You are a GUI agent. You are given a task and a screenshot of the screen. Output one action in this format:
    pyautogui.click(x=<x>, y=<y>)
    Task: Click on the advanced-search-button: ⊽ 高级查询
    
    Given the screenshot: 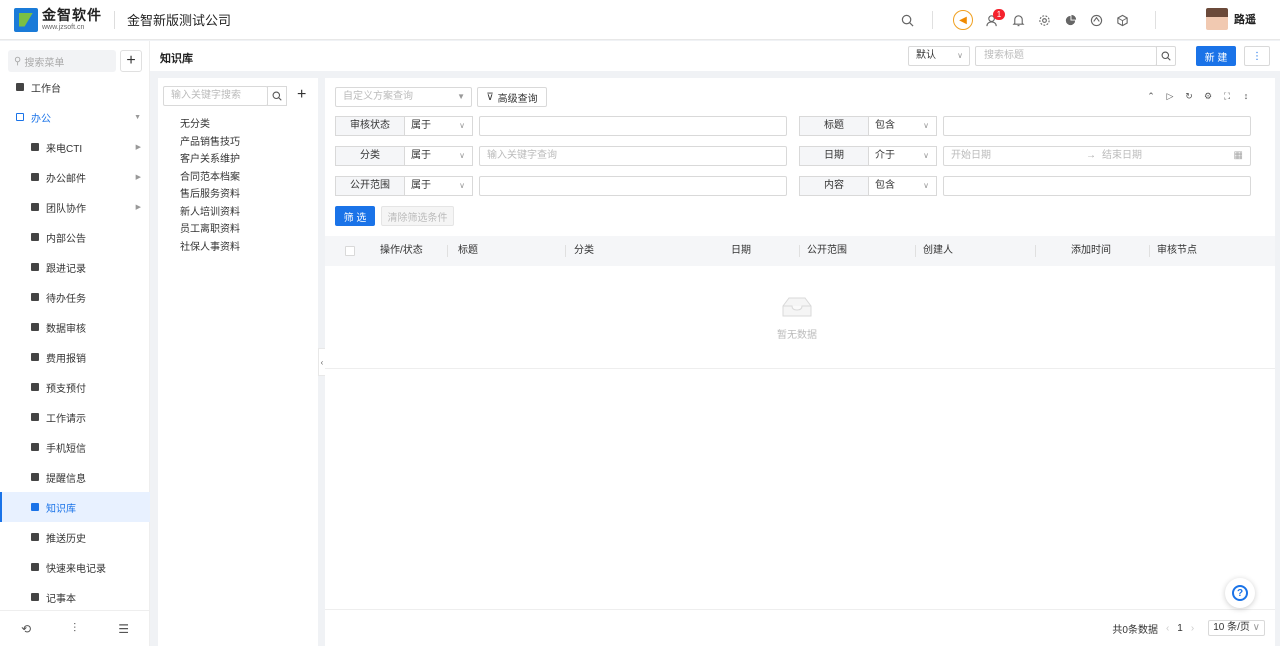 What is the action you would take?
    pyautogui.click(x=512, y=97)
    